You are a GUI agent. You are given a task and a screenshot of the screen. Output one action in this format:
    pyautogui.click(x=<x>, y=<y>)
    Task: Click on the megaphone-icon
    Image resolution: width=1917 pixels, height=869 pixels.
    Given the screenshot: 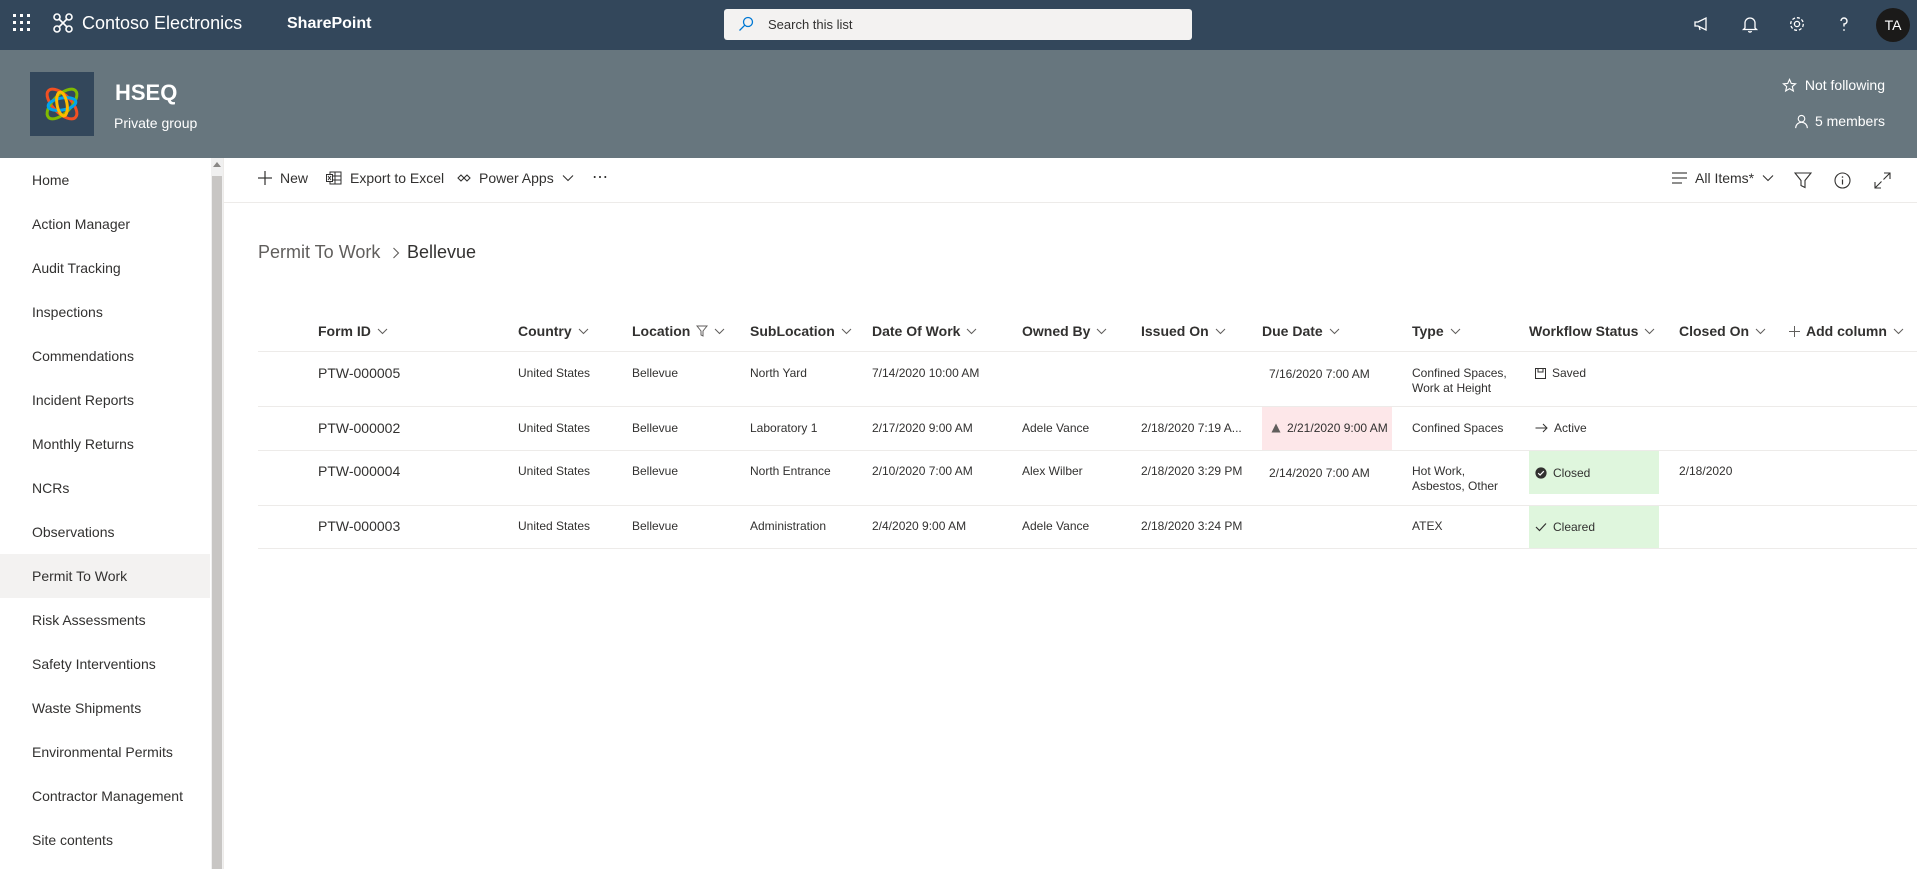 What is the action you would take?
    pyautogui.click(x=1702, y=24)
    